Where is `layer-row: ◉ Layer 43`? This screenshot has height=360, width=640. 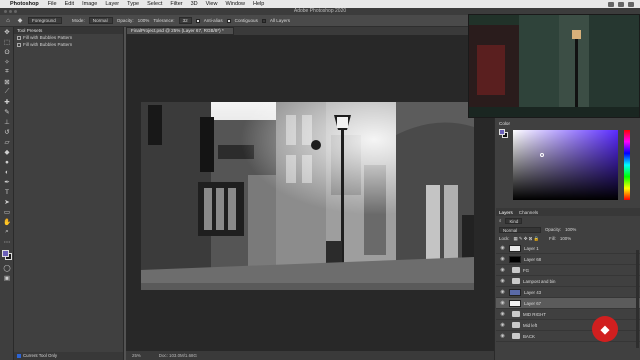
layer-row: ◉ Layer 43 is located at coordinates (568, 292).